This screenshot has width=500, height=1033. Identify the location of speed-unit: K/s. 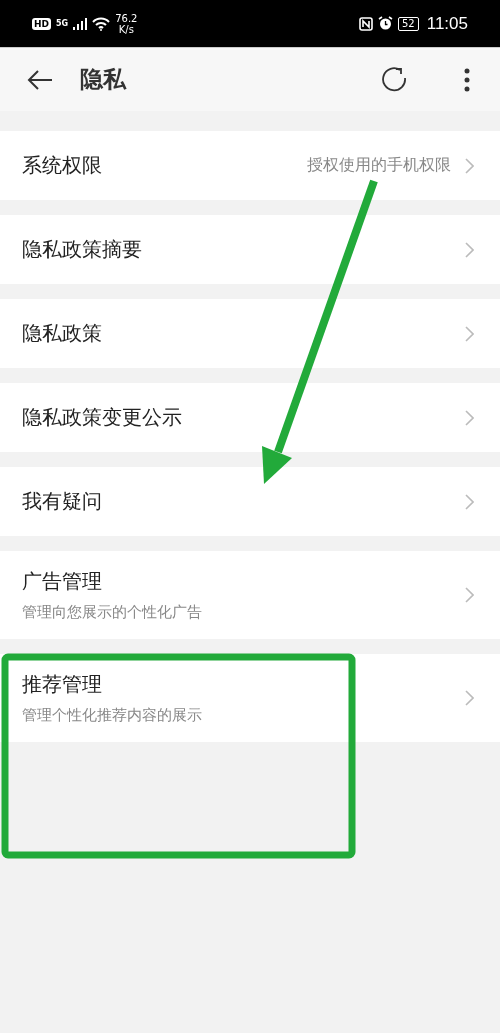
(126, 29).